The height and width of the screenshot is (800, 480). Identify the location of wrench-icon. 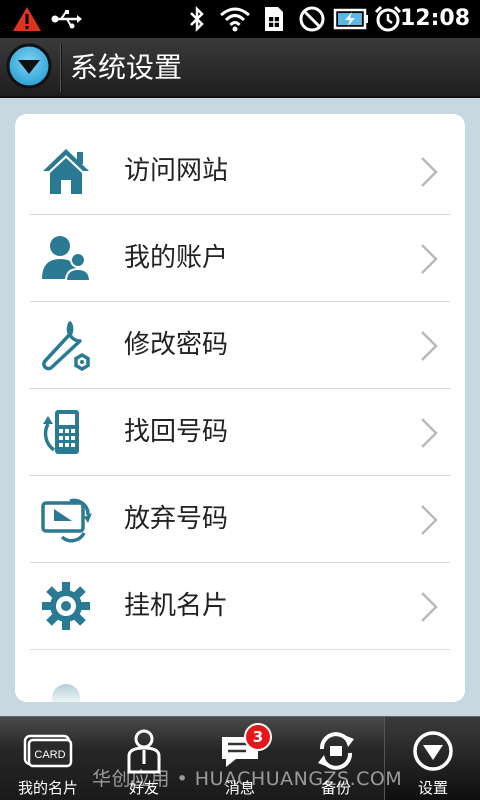
(66, 345).